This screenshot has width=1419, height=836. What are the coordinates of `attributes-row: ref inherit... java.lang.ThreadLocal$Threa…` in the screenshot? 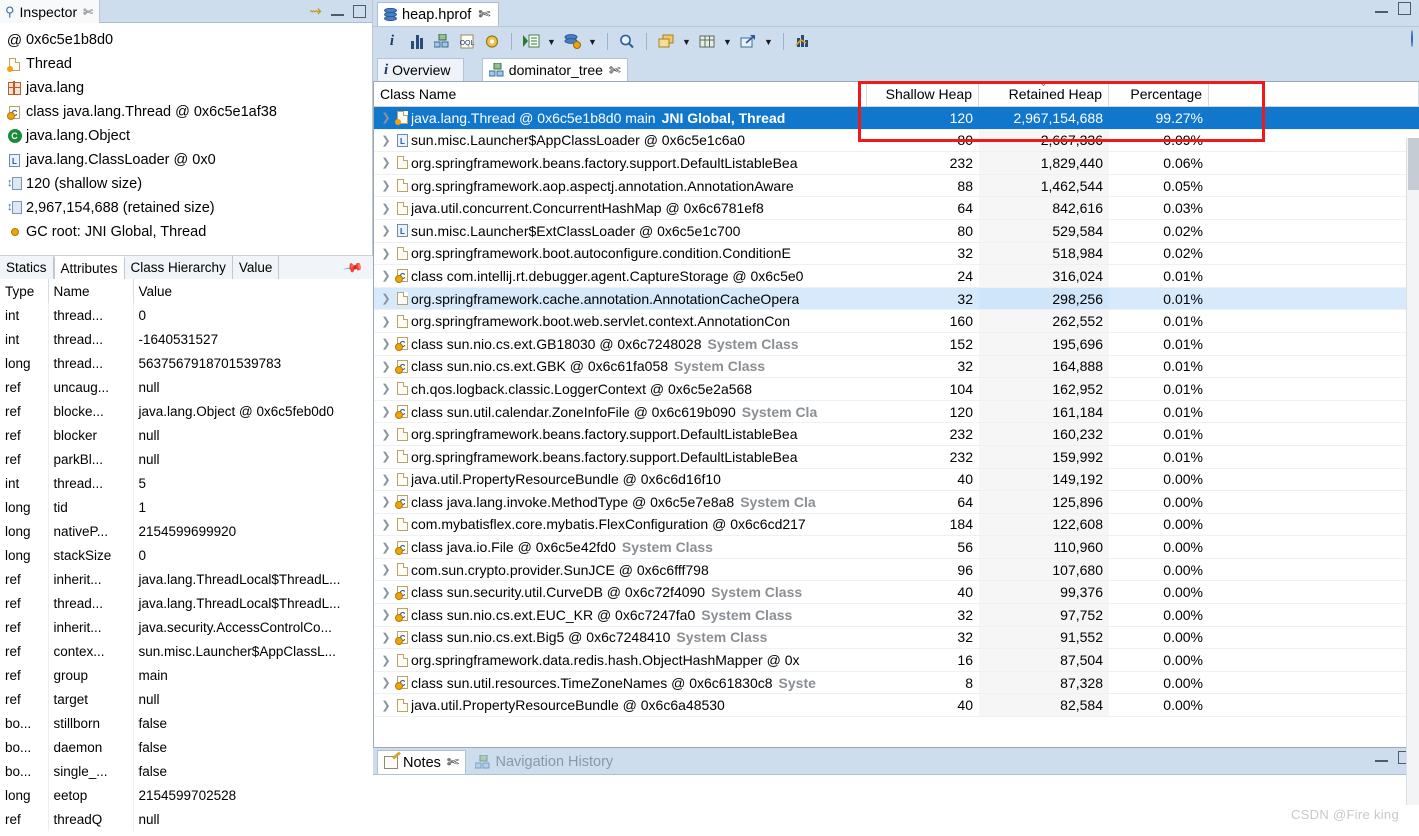 It's located at (186, 579).